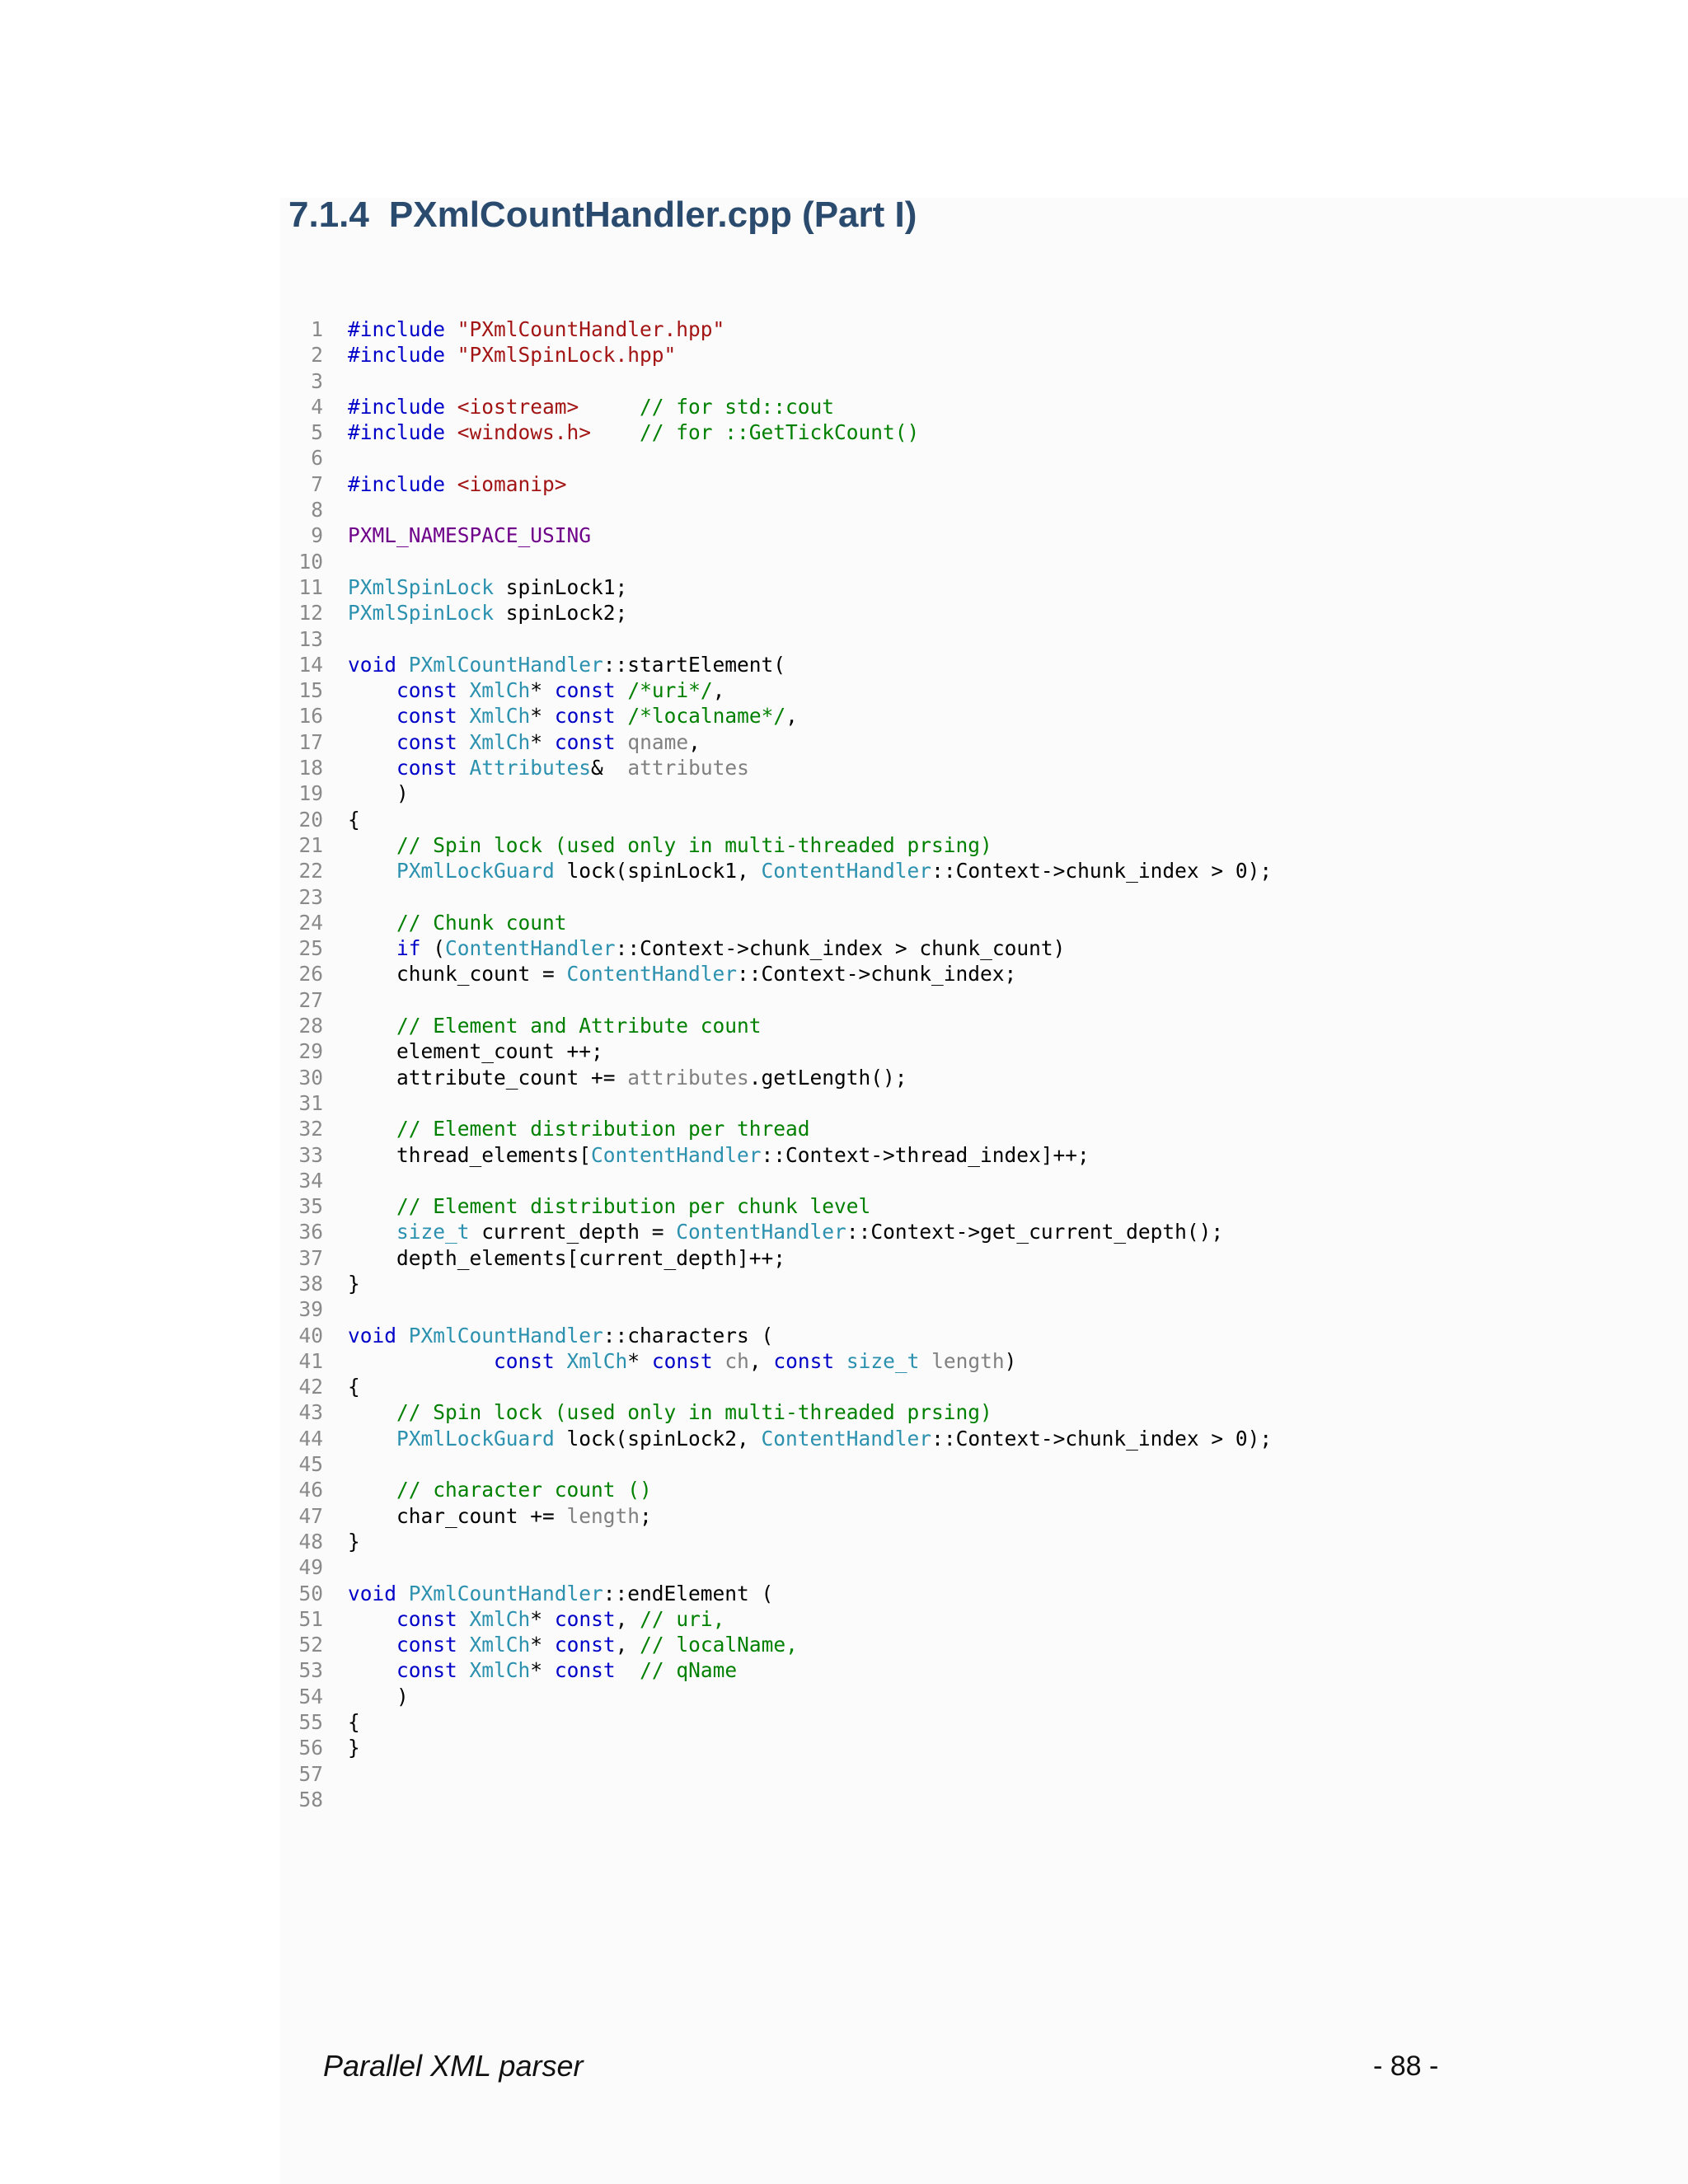  Describe the element at coordinates (482, 922) in the screenshot. I see `code-comment: // Chunk count` at that location.